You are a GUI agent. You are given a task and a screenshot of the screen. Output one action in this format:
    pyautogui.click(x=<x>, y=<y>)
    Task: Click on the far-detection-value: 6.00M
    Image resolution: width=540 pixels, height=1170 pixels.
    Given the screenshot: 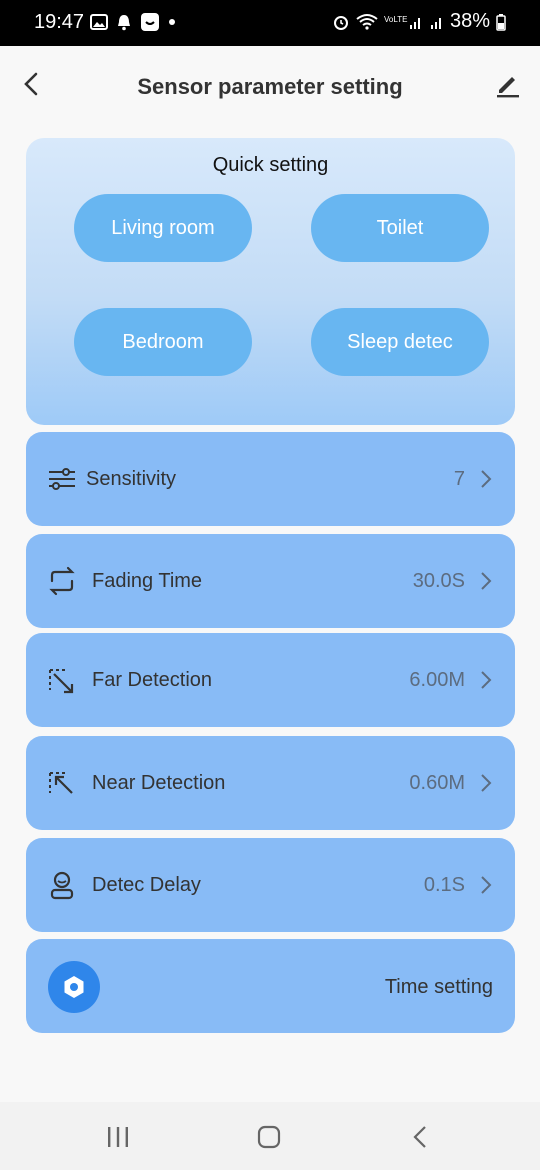 What is the action you would take?
    pyautogui.click(x=437, y=680)
    